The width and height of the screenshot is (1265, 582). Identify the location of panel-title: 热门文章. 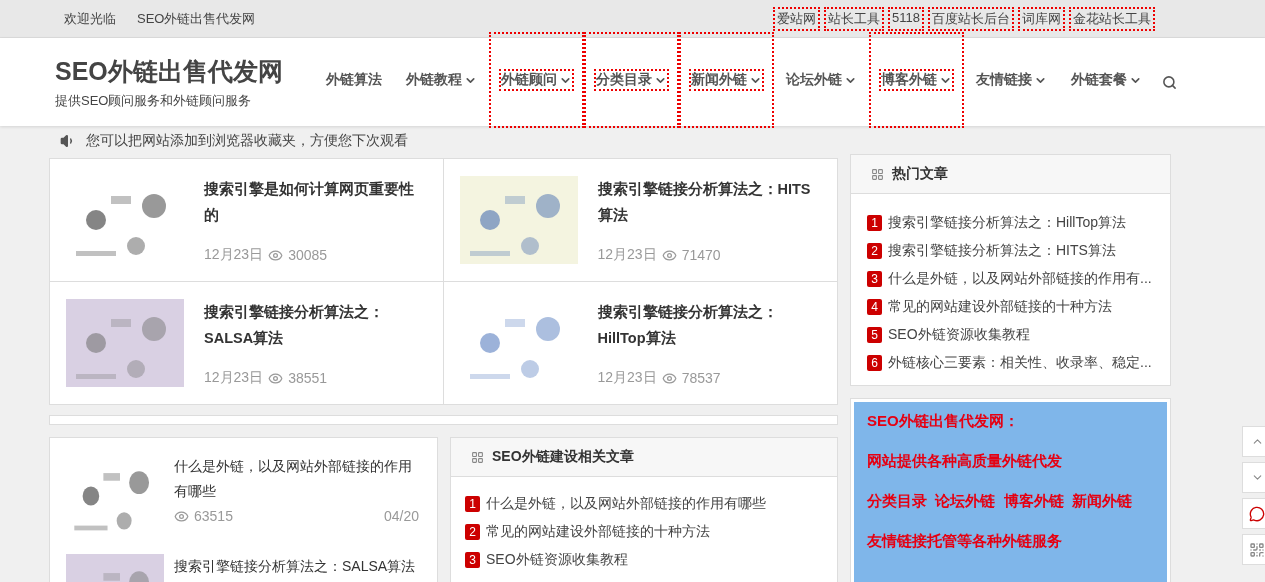
(920, 174).